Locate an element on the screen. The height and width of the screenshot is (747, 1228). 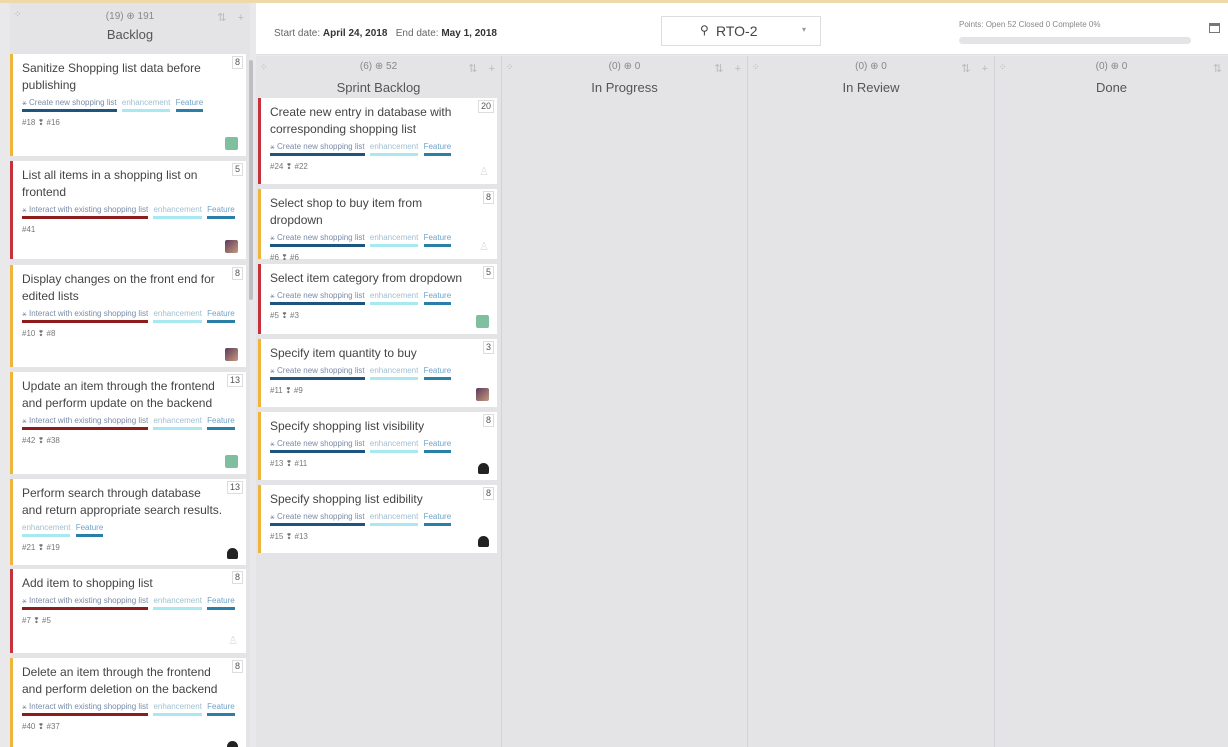
card-title: Select shop to buy item from dropdown is located at coordinates (379, 212).